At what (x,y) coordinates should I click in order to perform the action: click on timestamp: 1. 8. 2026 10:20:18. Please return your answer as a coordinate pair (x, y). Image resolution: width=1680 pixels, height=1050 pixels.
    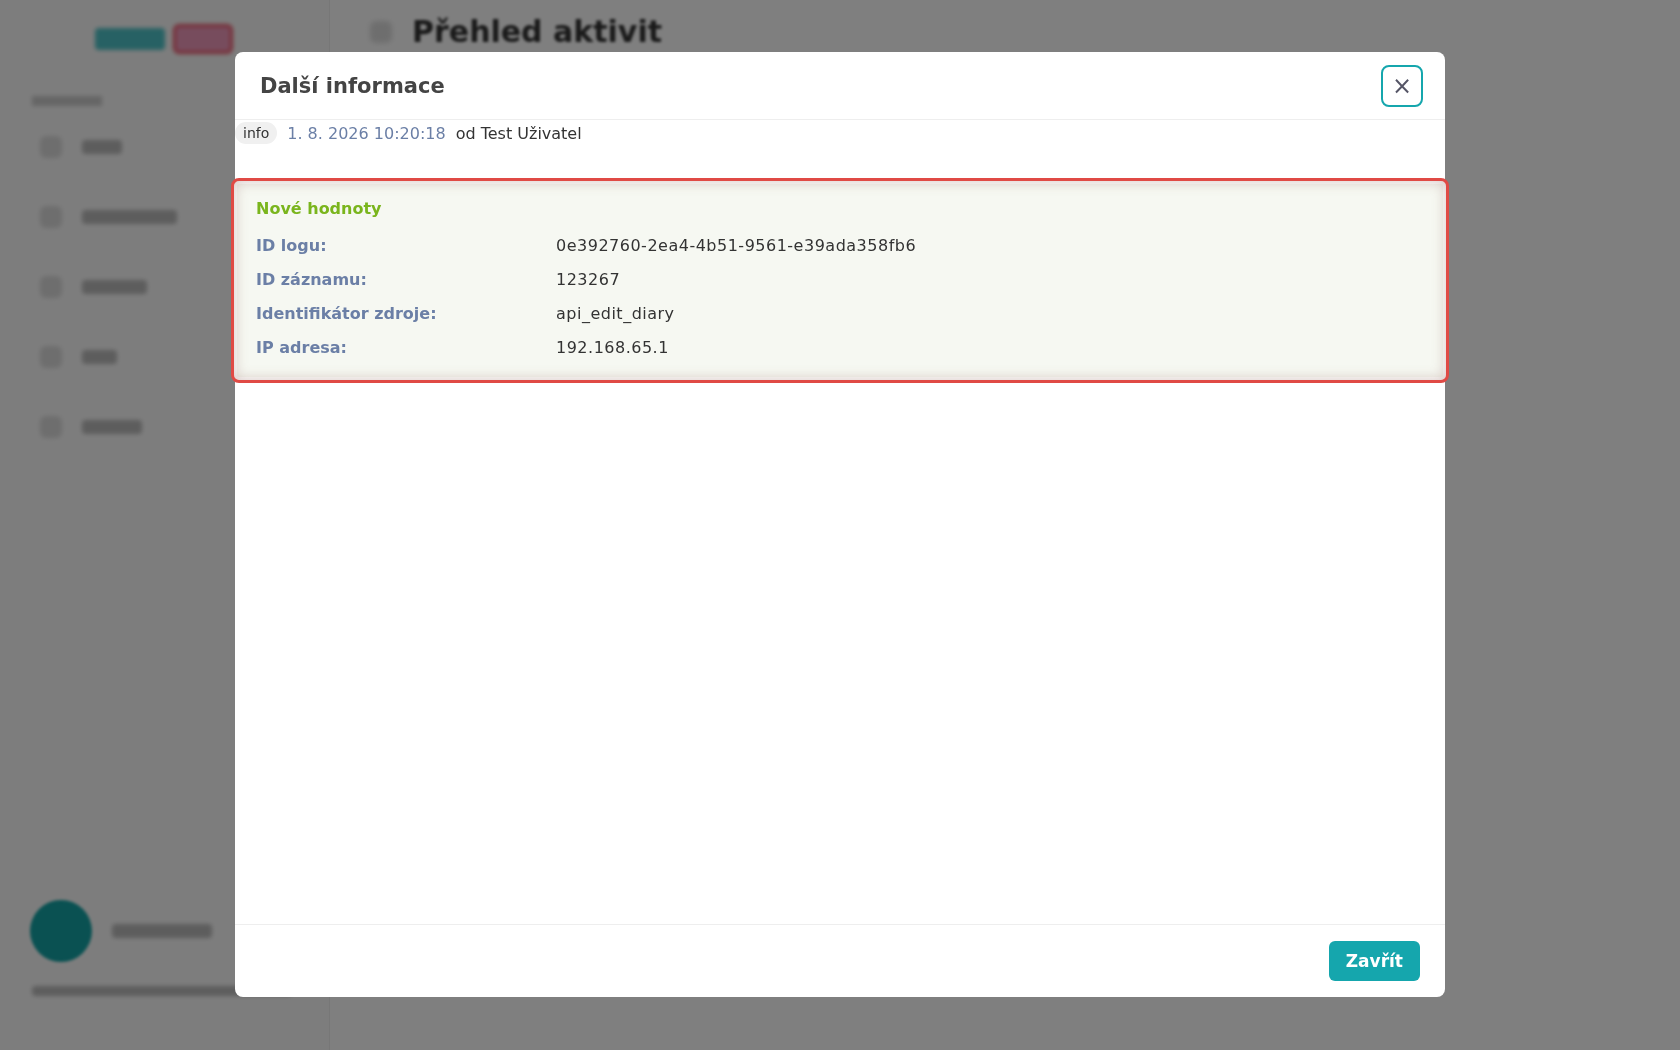
    Looking at the image, I should click on (366, 133).